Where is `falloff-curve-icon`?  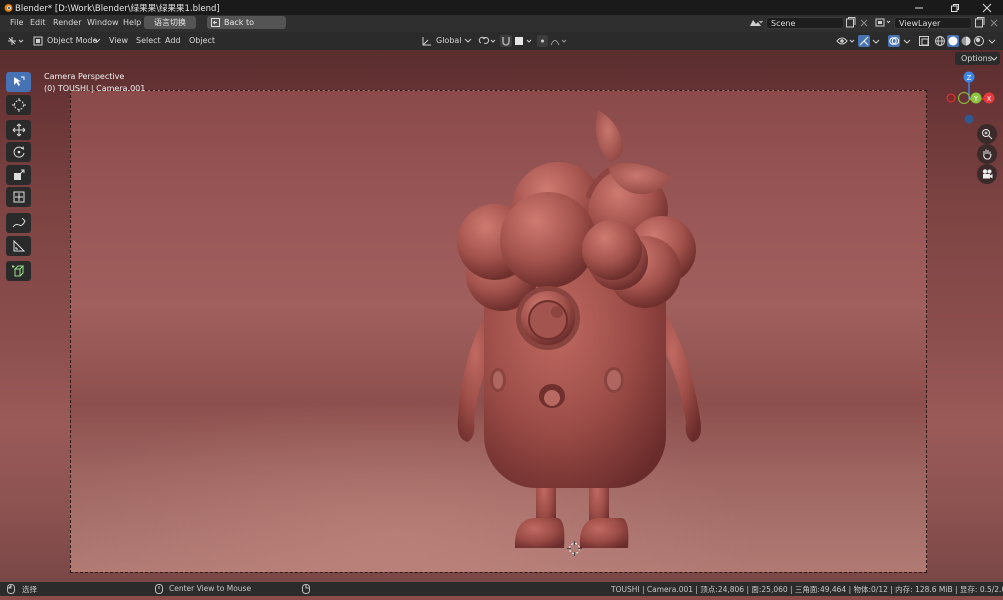
falloff-curve-icon is located at coordinates (558, 42).